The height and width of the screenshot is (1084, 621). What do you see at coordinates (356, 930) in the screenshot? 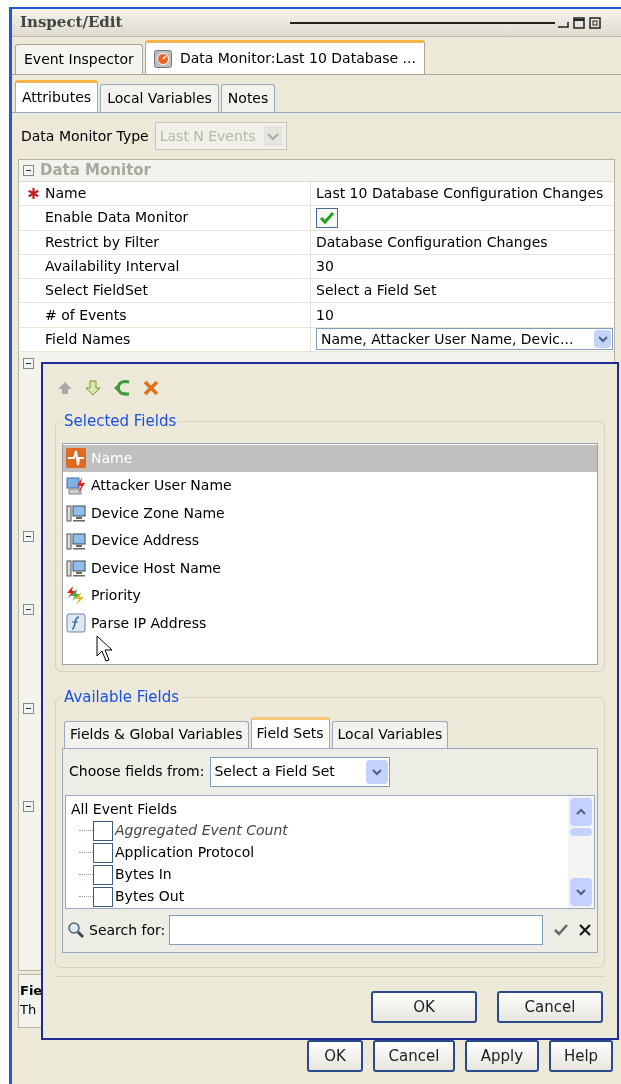
I see `search-field` at bounding box center [356, 930].